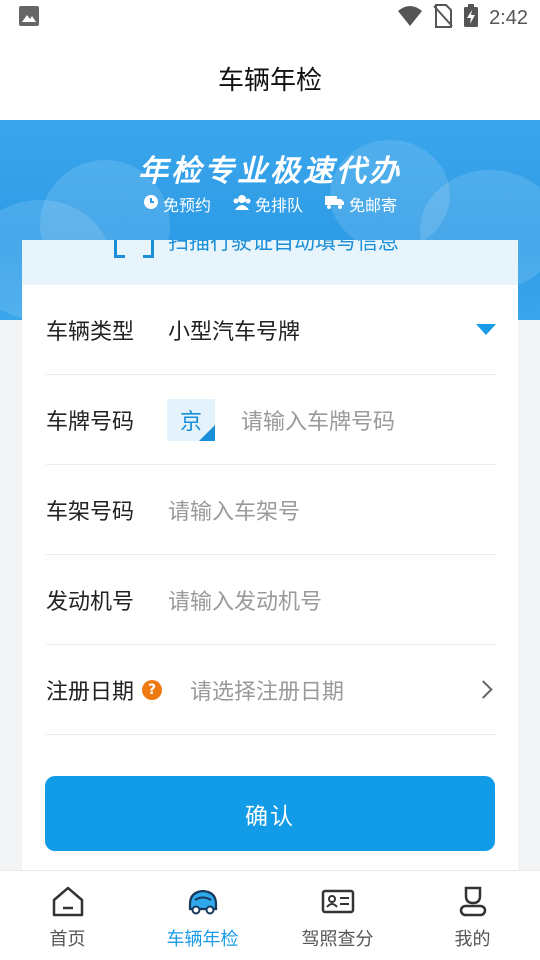 Image resolution: width=540 pixels, height=960 pixels. What do you see at coordinates (267, 692) in the screenshot?
I see `registration-date-placeholder: 请选择注册日期` at bounding box center [267, 692].